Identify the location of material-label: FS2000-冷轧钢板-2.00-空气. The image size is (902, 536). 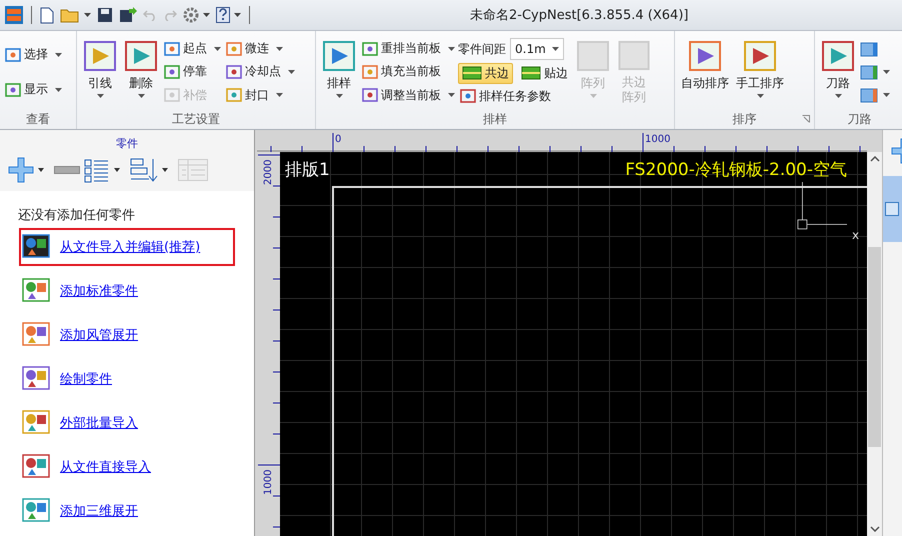
(736, 170).